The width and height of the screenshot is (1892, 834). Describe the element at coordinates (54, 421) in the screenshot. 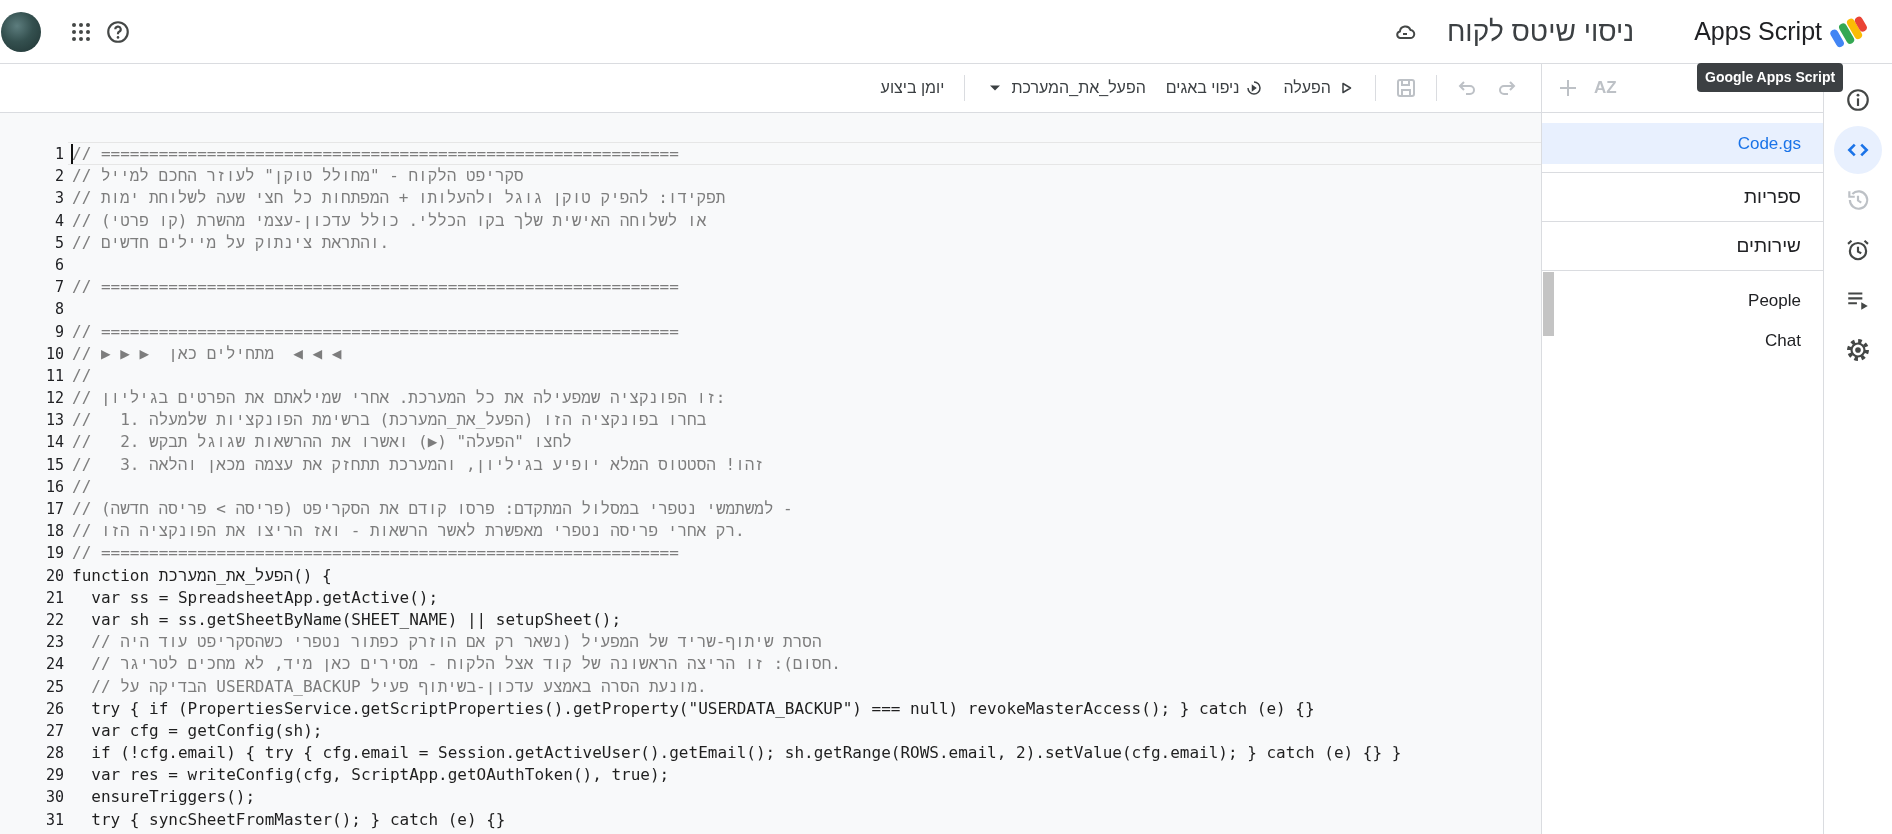

I see `line-number: 13` at that location.